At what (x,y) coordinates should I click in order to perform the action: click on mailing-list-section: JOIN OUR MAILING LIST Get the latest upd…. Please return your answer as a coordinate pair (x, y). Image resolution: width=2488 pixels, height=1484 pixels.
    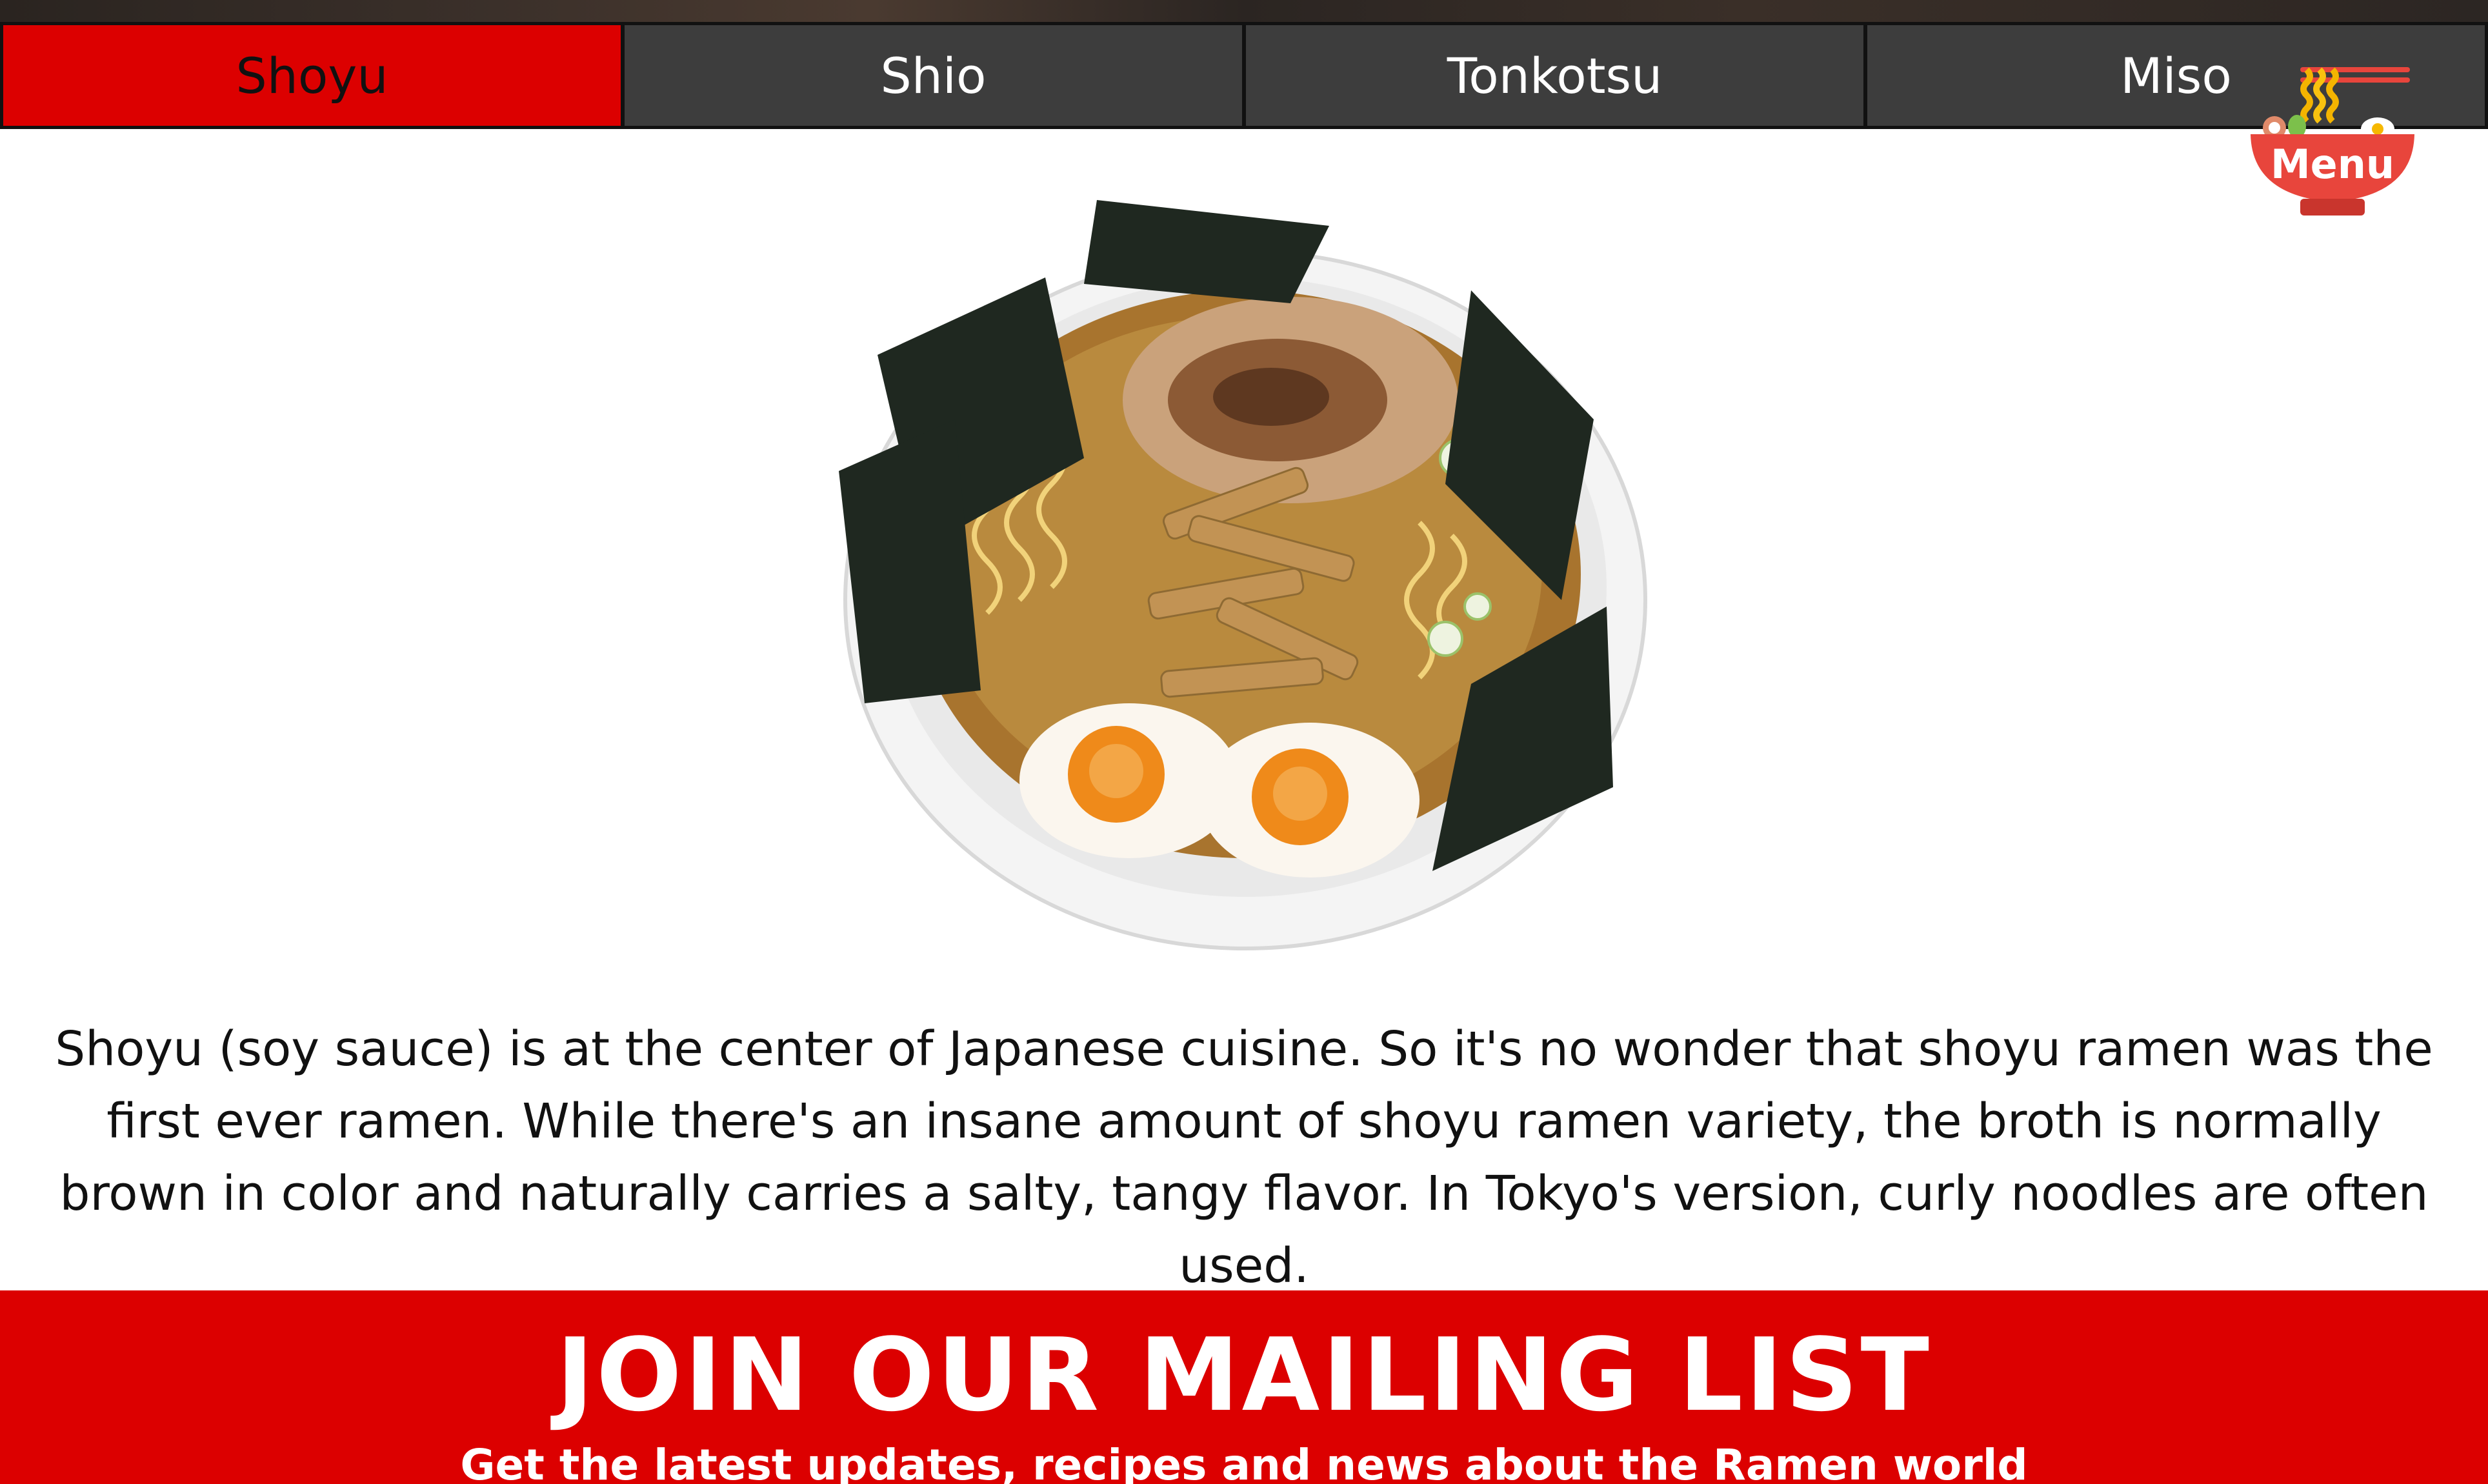
    Looking at the image, I should click on (1244, 1387).